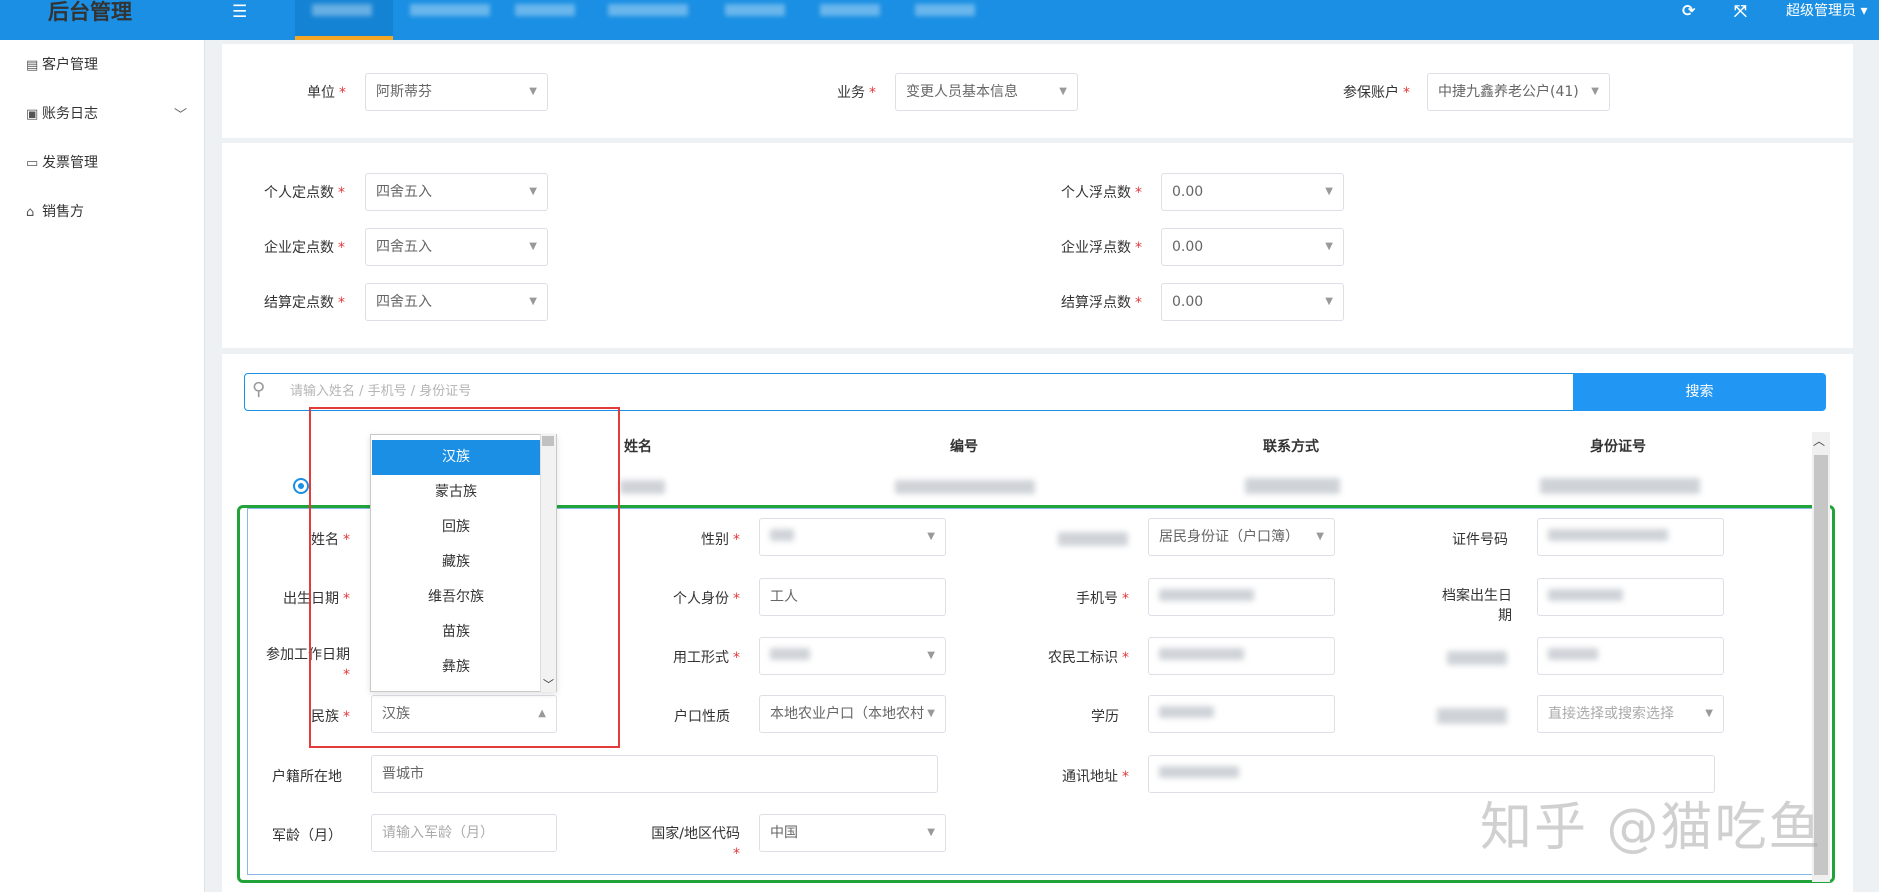 The width and height of the screenshot is (1879, 892). I want to click on fullscreen-icon: ⤧, so click(1740, 11).